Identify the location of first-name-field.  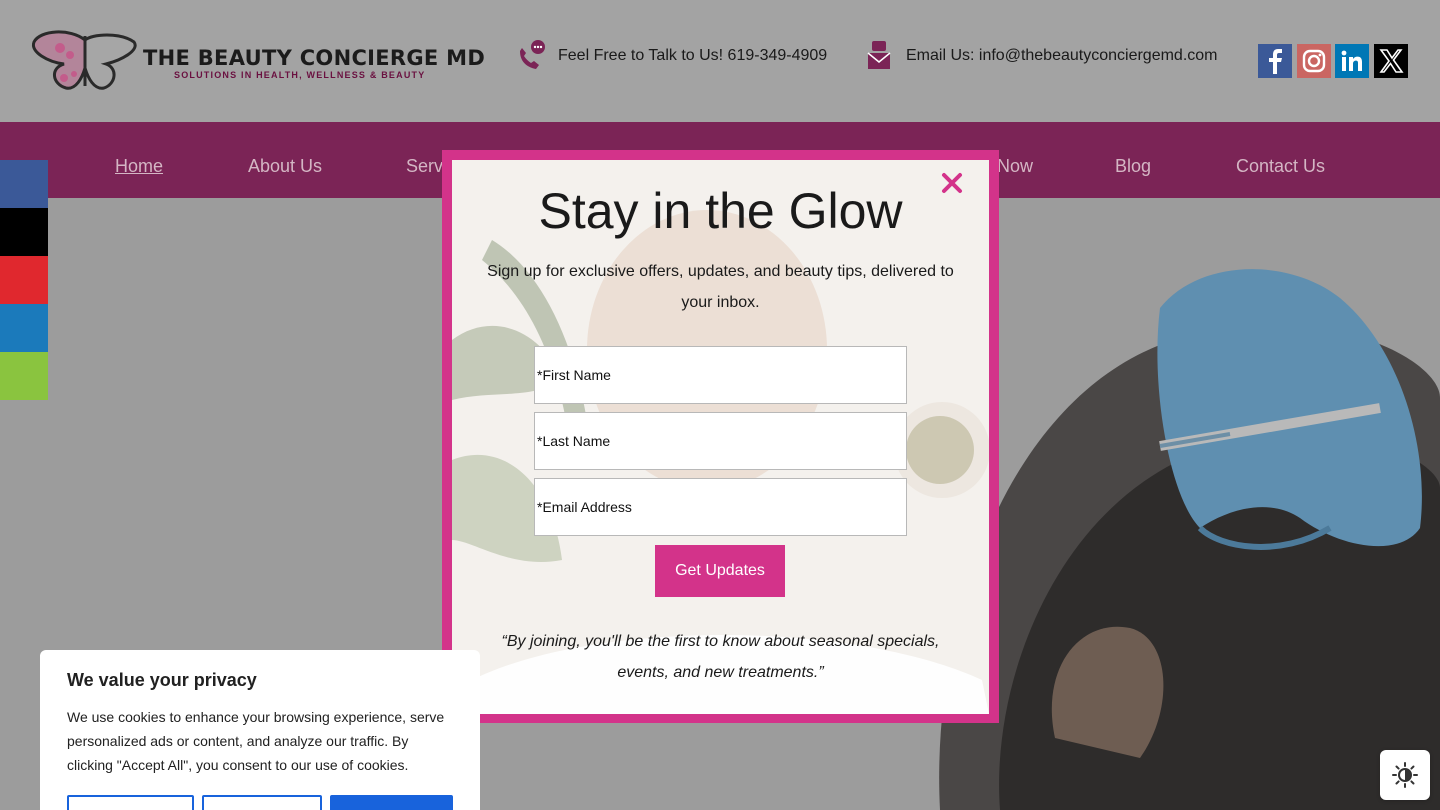
(720, 375).